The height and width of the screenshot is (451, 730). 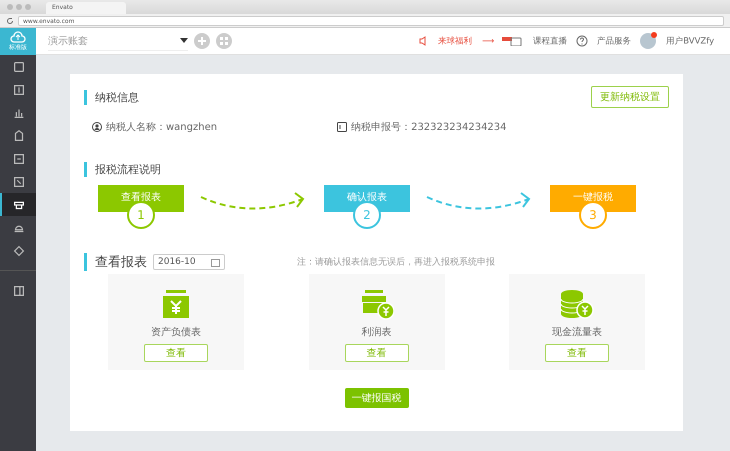 What do you see at coordinates (690, 41) in the screenshot?
I see `user-name: 用户BVVZfy` at bounding box center [690, 41].